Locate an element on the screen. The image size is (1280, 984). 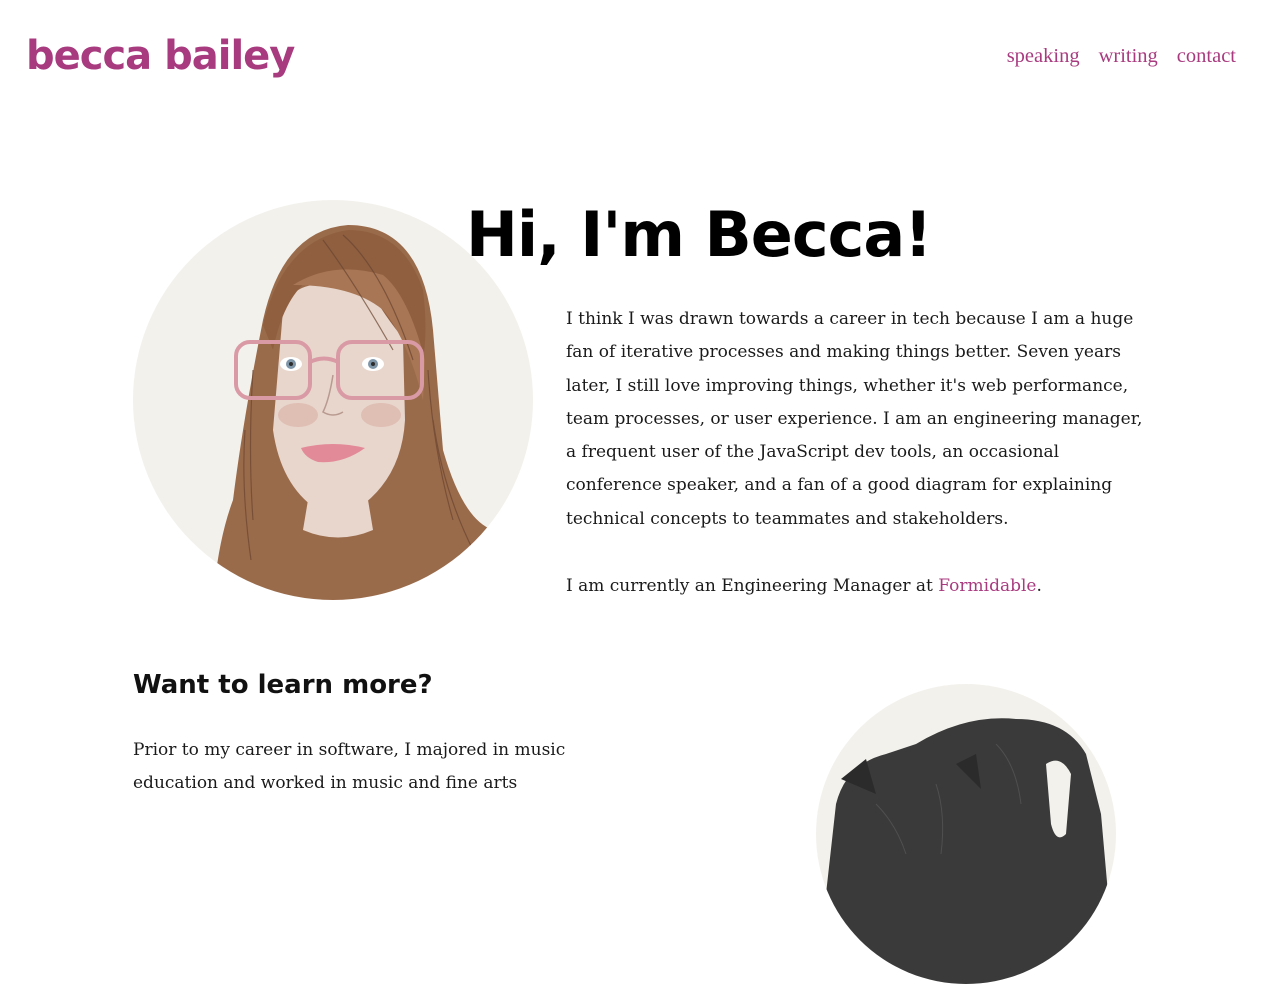
current-role-suffix: . is located at coordinates (1039, 586).